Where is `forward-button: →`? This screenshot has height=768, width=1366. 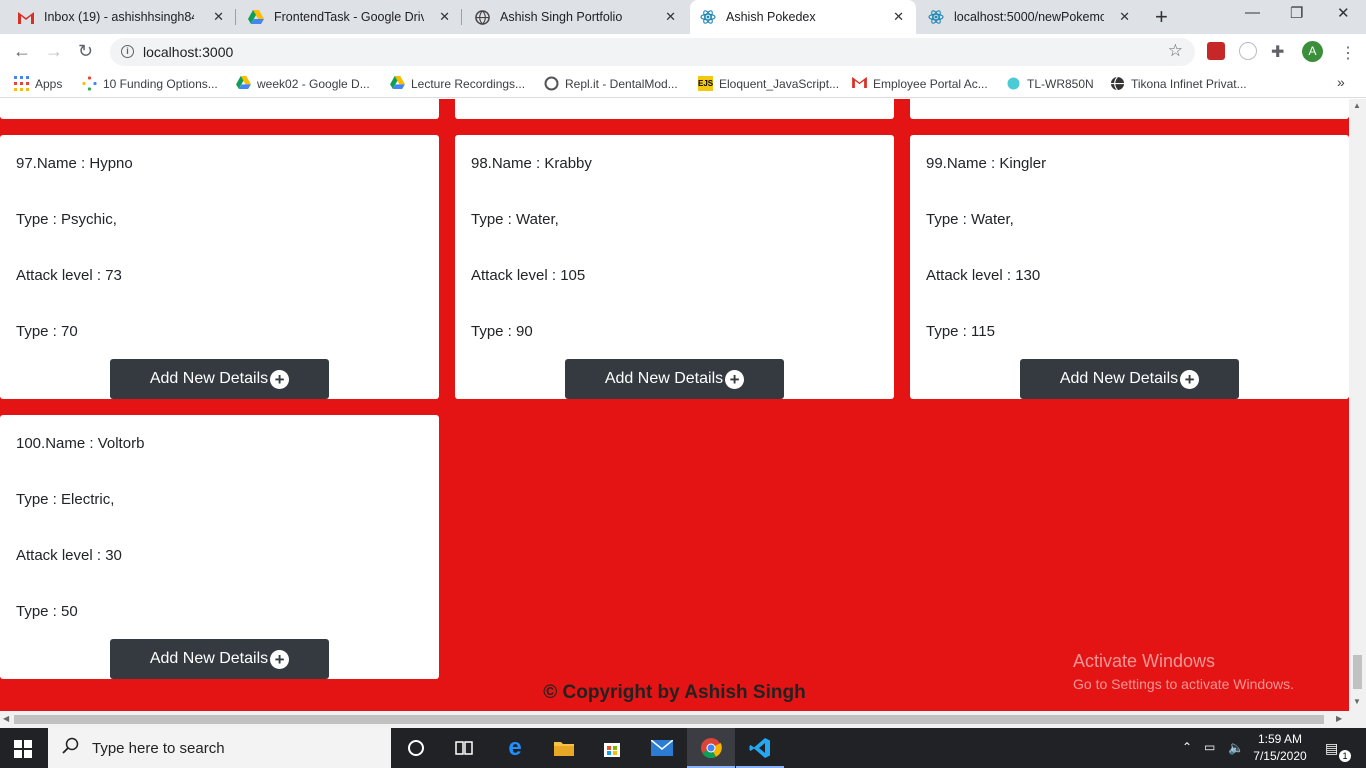 forward-button: → is located at coordinates (54, 51).